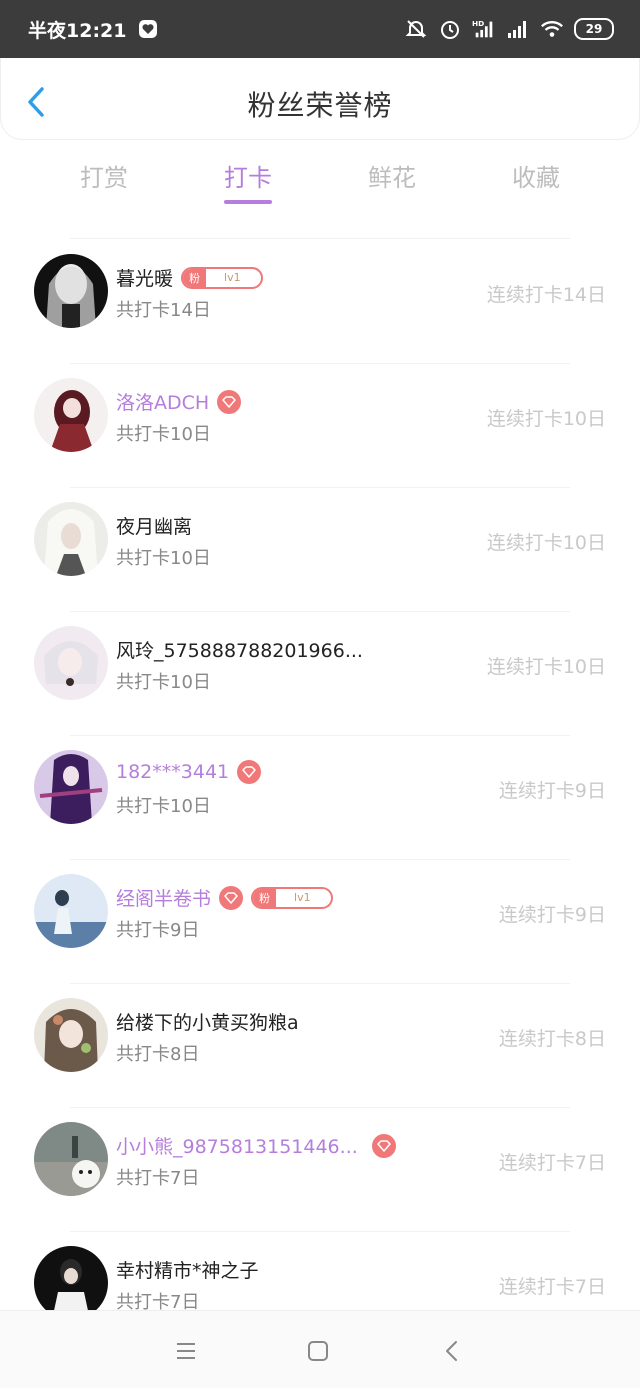 This screenshot has height=1388, width=640. What do you see at coordinates (320, 426) in the screenshot?
I see `list-item: 洛洛ADCH 共打卡10日 连续打卡10日` at bounding box center [320, 426].